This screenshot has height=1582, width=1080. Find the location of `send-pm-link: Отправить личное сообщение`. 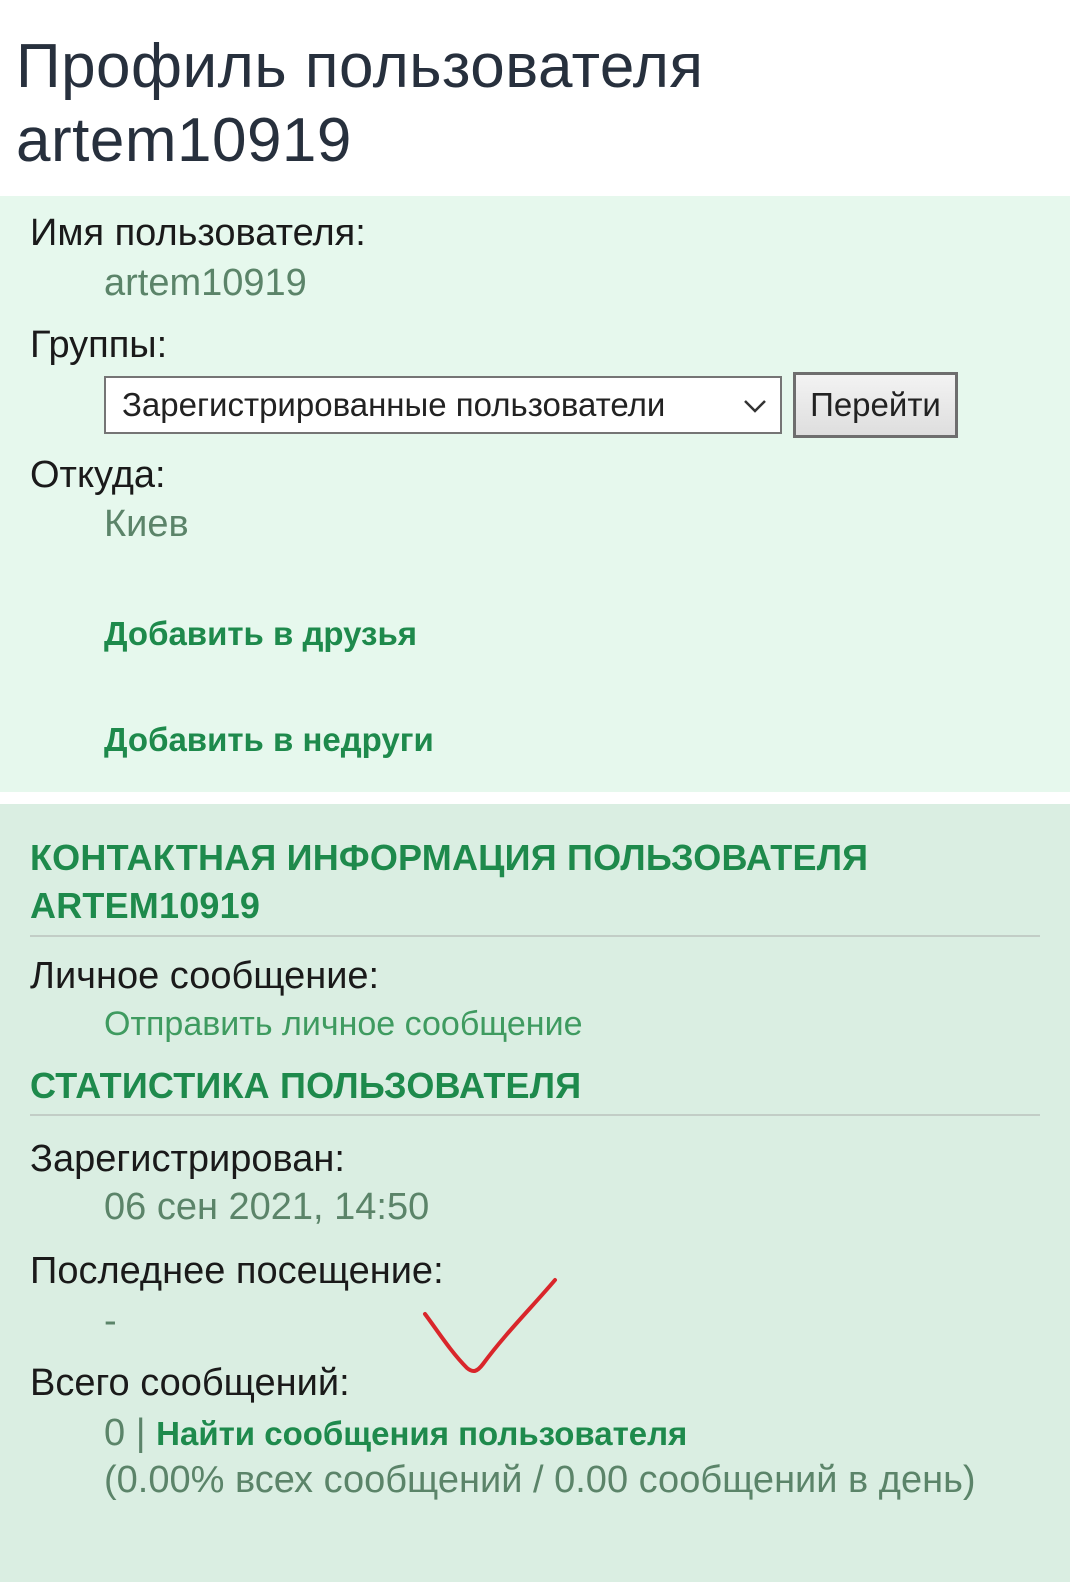

send-pm-link: Отправить личное сообщение is located at coordinates (343, 1024).